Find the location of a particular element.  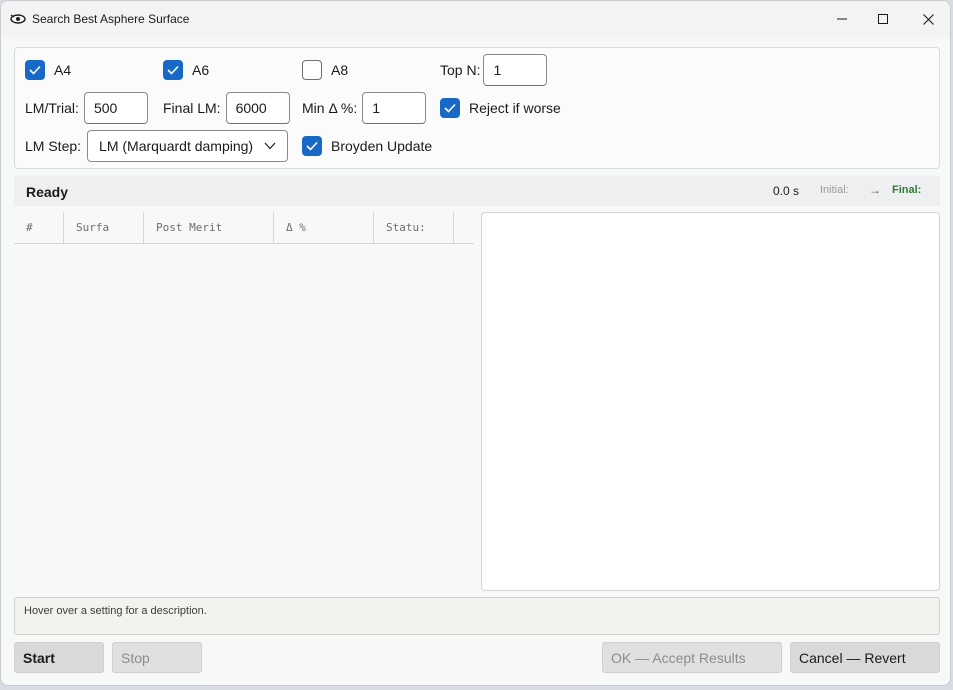

a6-option: A6 is located at coordinates (186, 70).